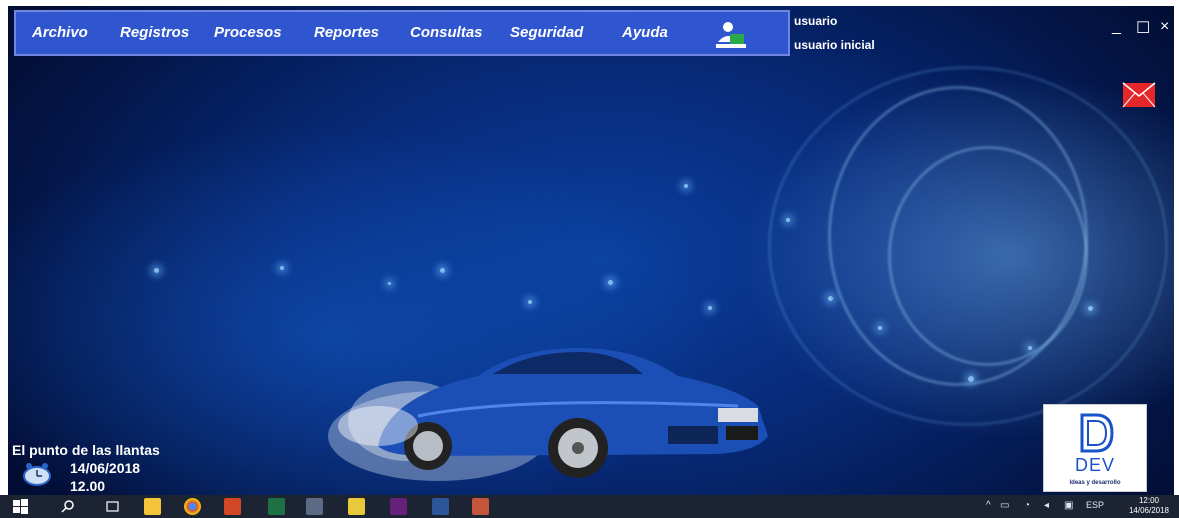 This screenshot has width=1179, height=518. What do you see at coordinates (37, 474) in the screenshot?
I see `clock-icon` at bounding box center [37, 474].